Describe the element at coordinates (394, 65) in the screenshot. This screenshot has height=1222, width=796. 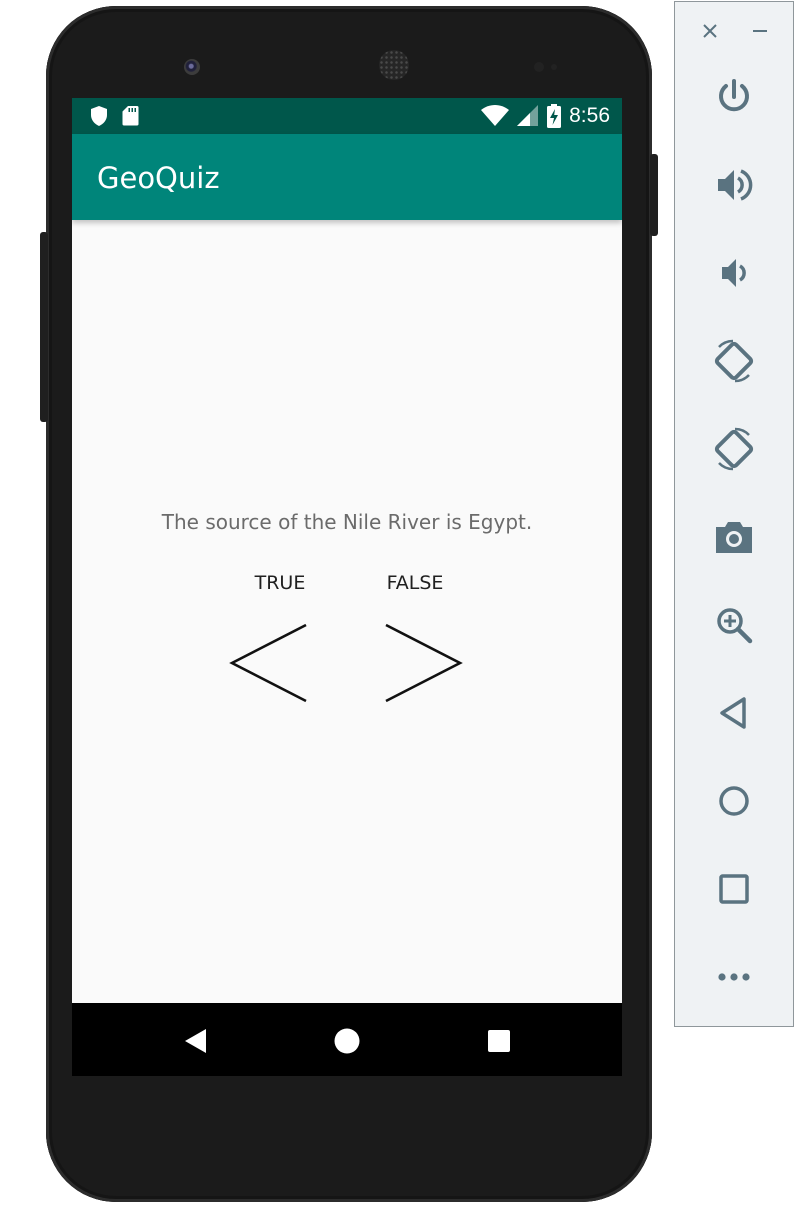
I see `earpiece-speaker` at that location.